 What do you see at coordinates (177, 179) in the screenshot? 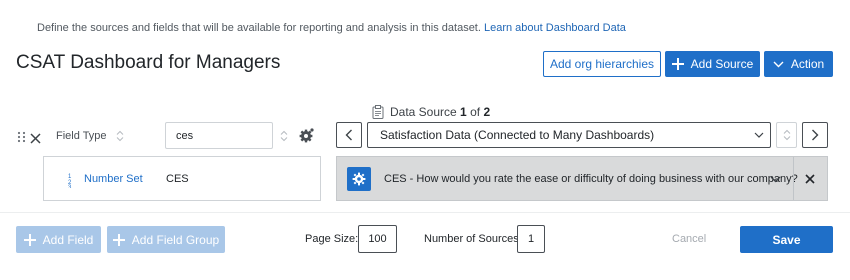
I see `number-set-value: CES` at bounding box center [177, 179].